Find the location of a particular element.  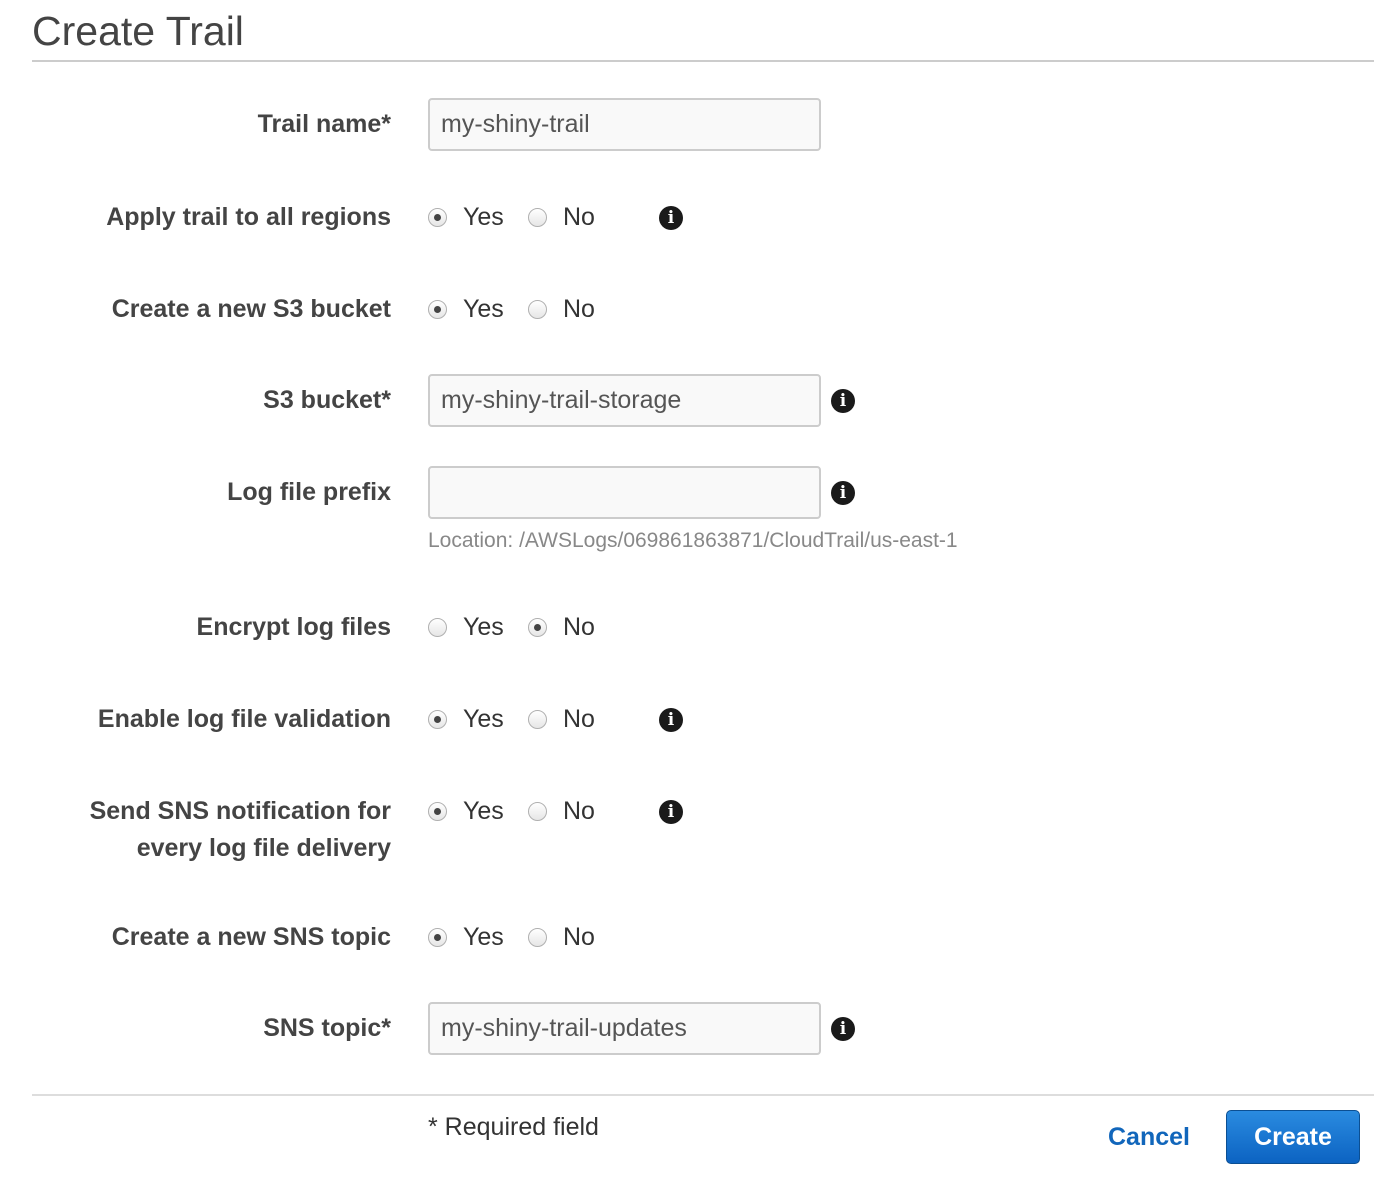

page-title: Create Trail is located at coordinates (138, 31).